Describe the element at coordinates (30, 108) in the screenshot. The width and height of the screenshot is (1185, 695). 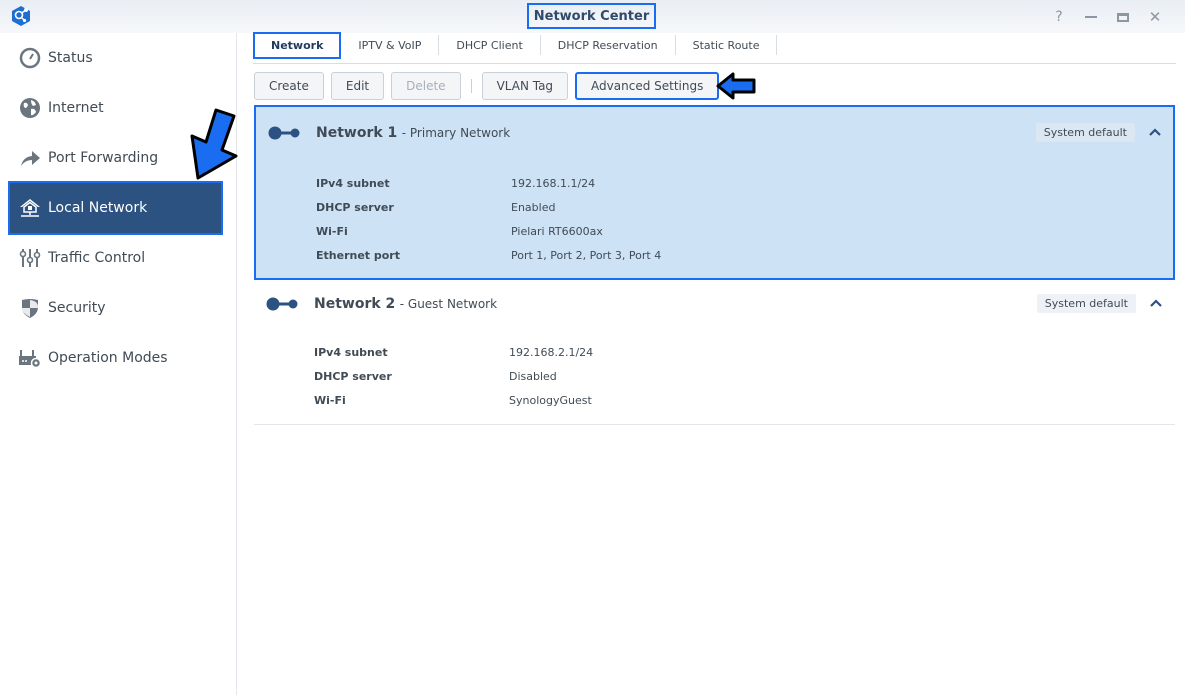
I see `globe-icon` at that location.